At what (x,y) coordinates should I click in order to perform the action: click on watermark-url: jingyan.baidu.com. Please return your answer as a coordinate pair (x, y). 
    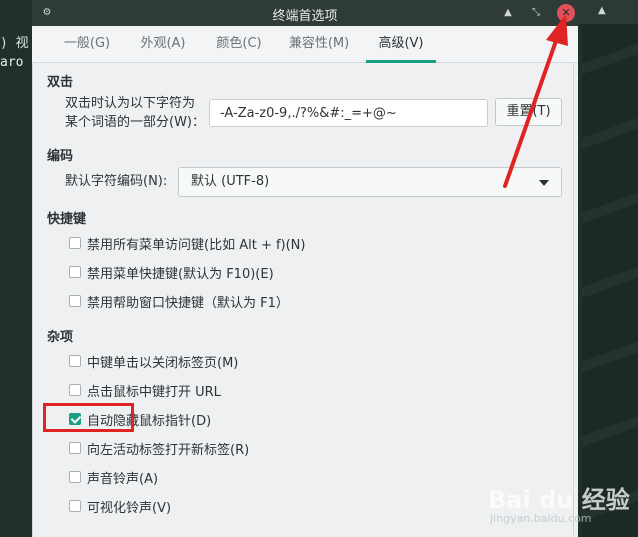
    Looking at the image, I should click on (541, 518).